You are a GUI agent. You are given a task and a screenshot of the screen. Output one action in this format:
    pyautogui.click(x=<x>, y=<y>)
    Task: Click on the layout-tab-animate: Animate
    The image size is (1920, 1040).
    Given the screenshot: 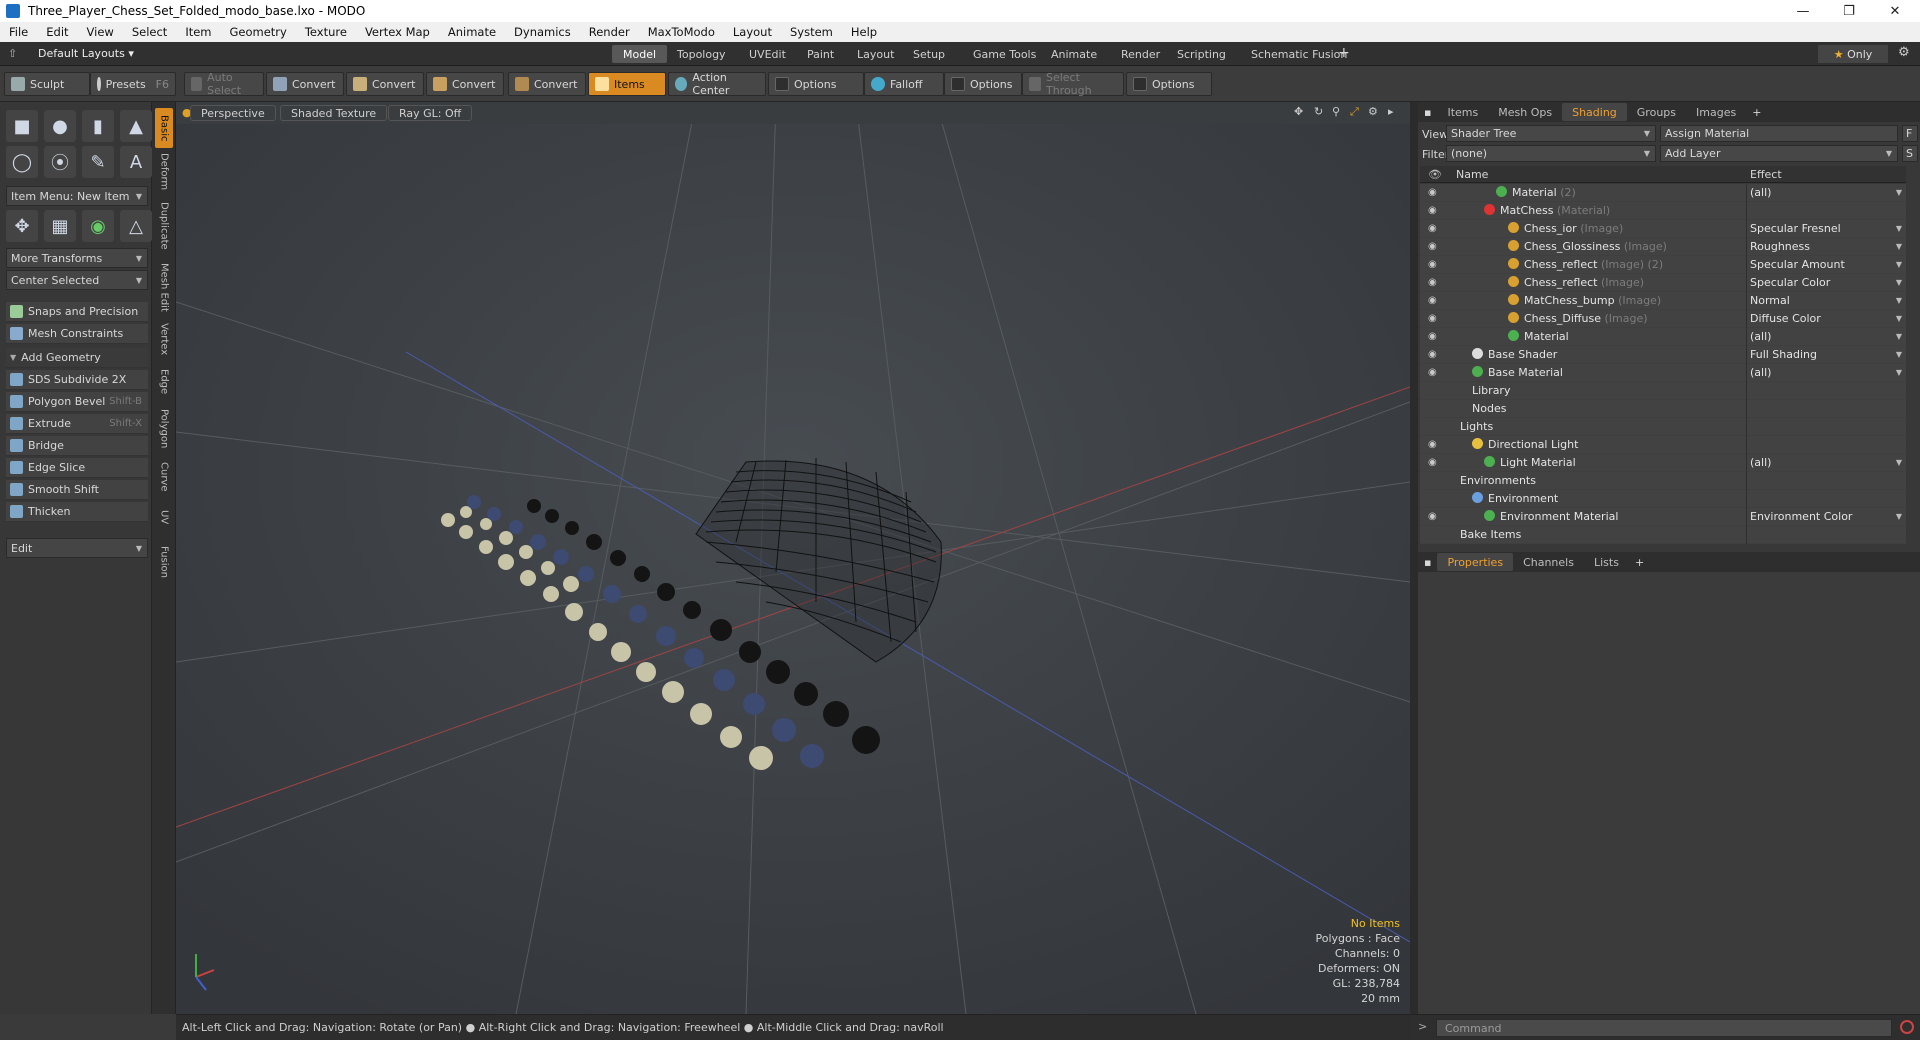 What is the action you would take?
    pyautogui.click(x=1074, y=54)
    